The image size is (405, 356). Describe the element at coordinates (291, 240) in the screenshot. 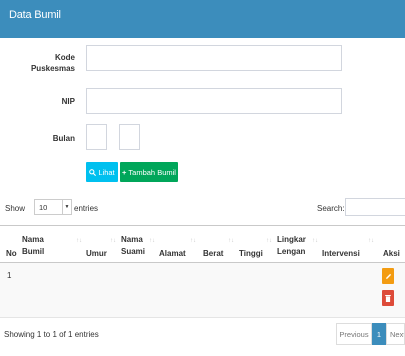

I see `col-lingkar-lengan-l1: Lingkar` at that location.